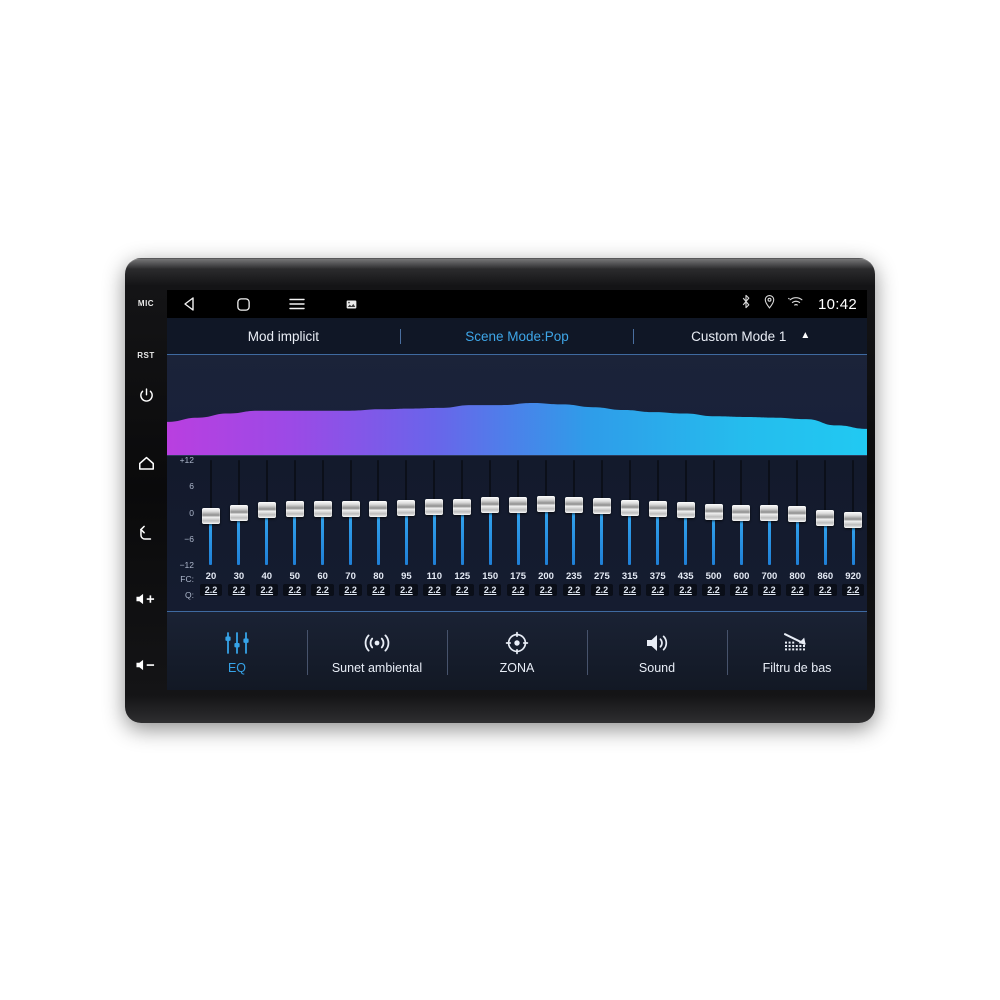 This screenshot has height=1000, width=1000. Describe the element at coordinates (629, 576) in the screenshot. I see `eq-band-frequency: 315` at that location.